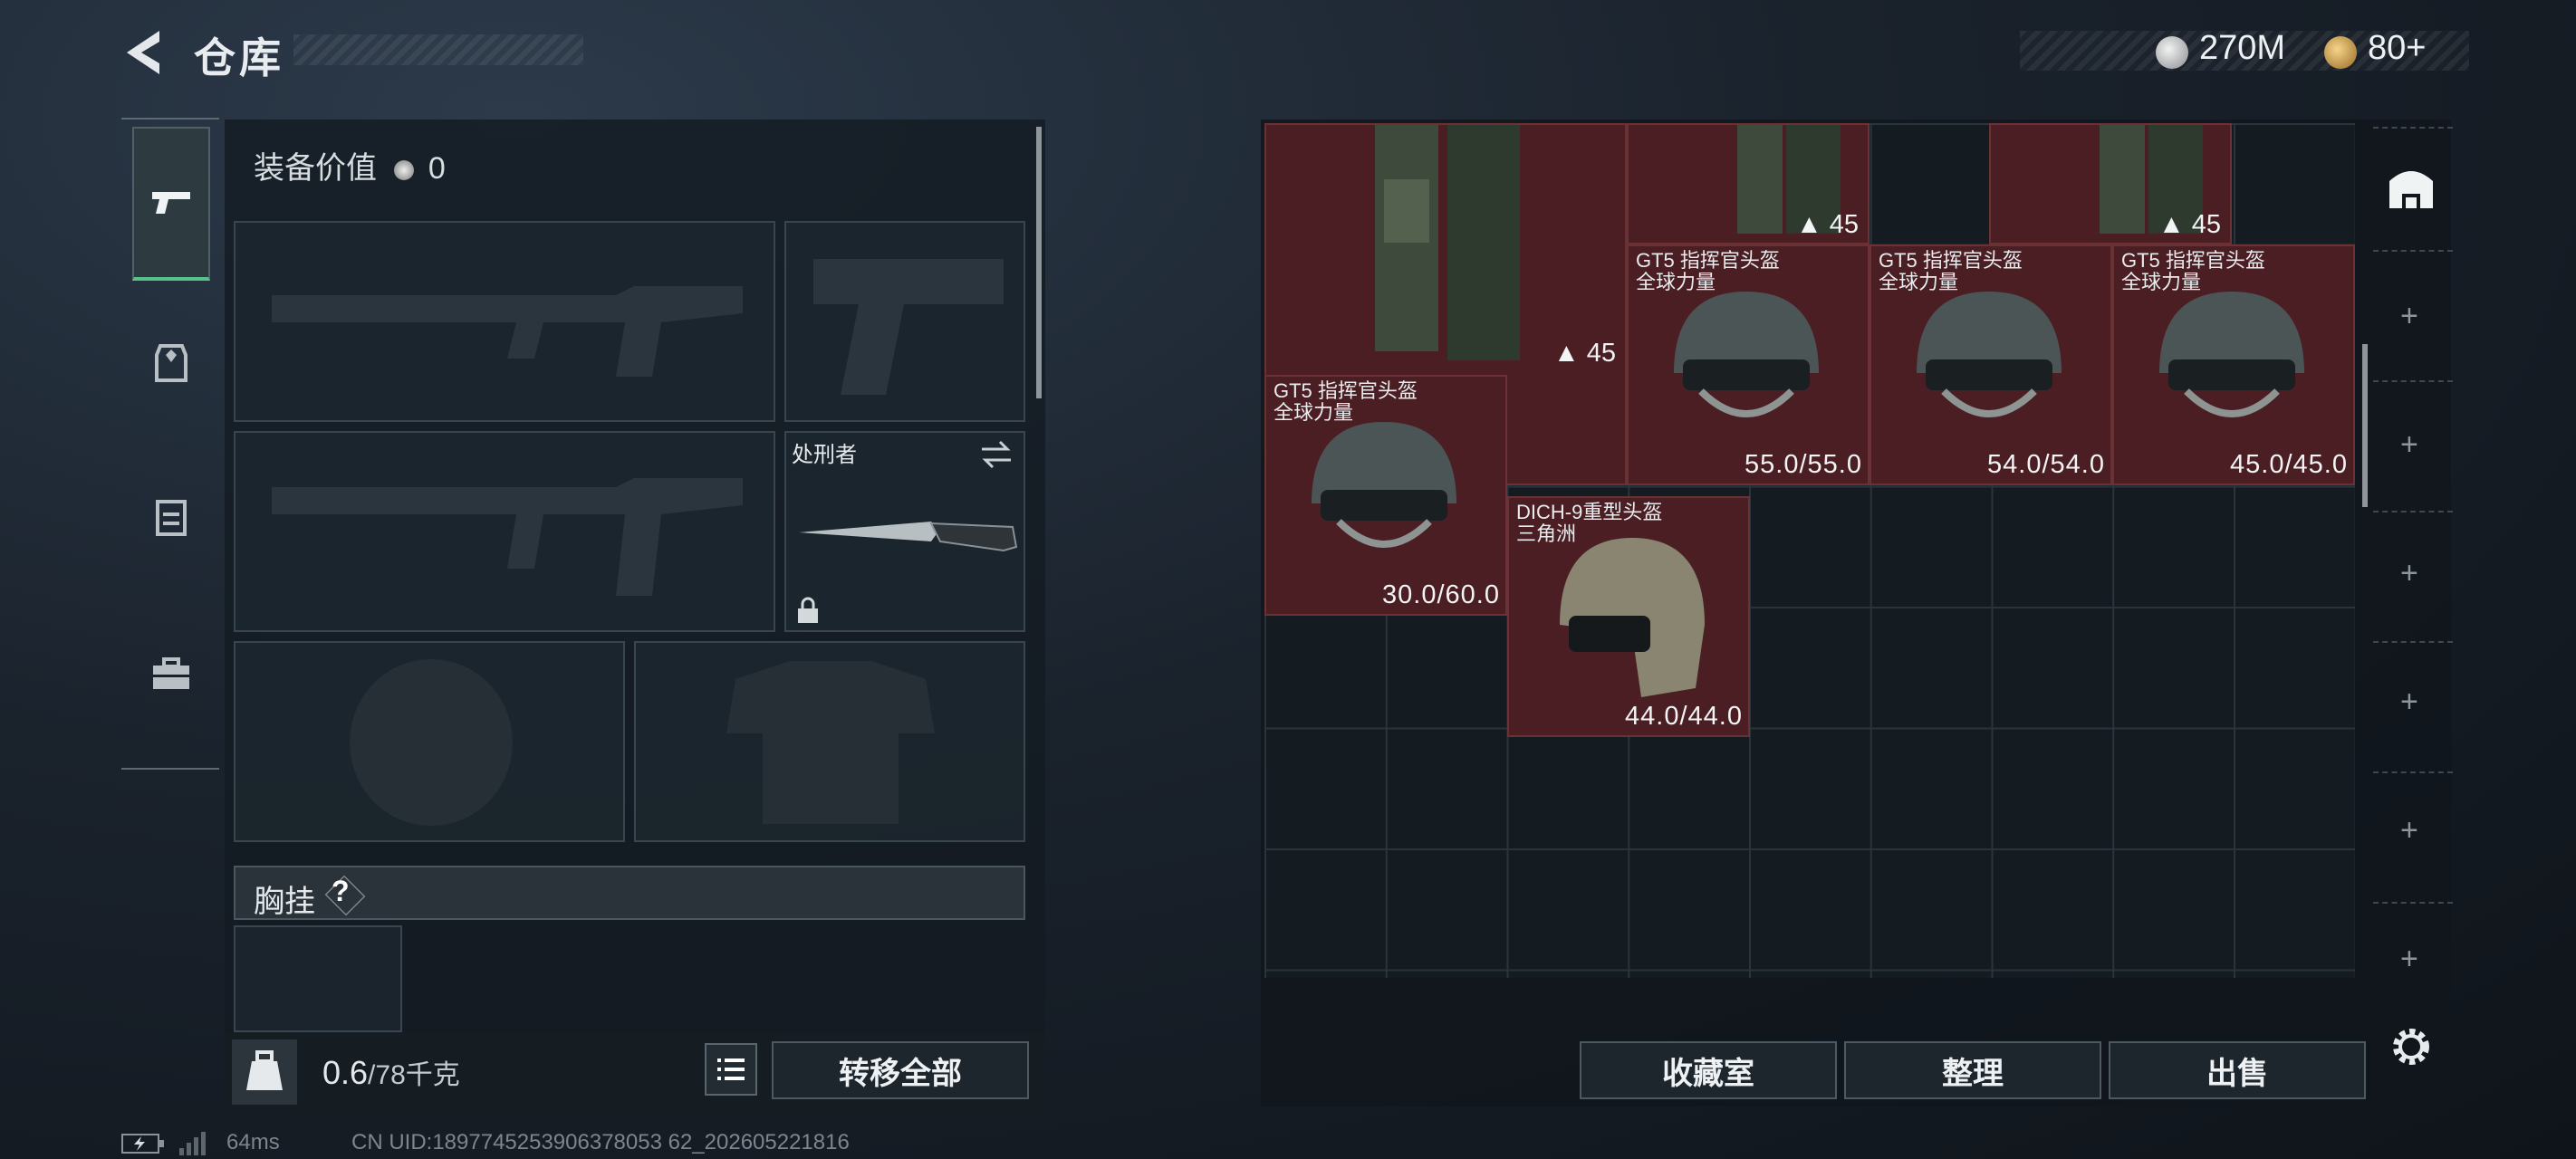 The height and width of the screenshot is (1159, 2576). I want to click on kettlebell-icon, so click(264, 1070).